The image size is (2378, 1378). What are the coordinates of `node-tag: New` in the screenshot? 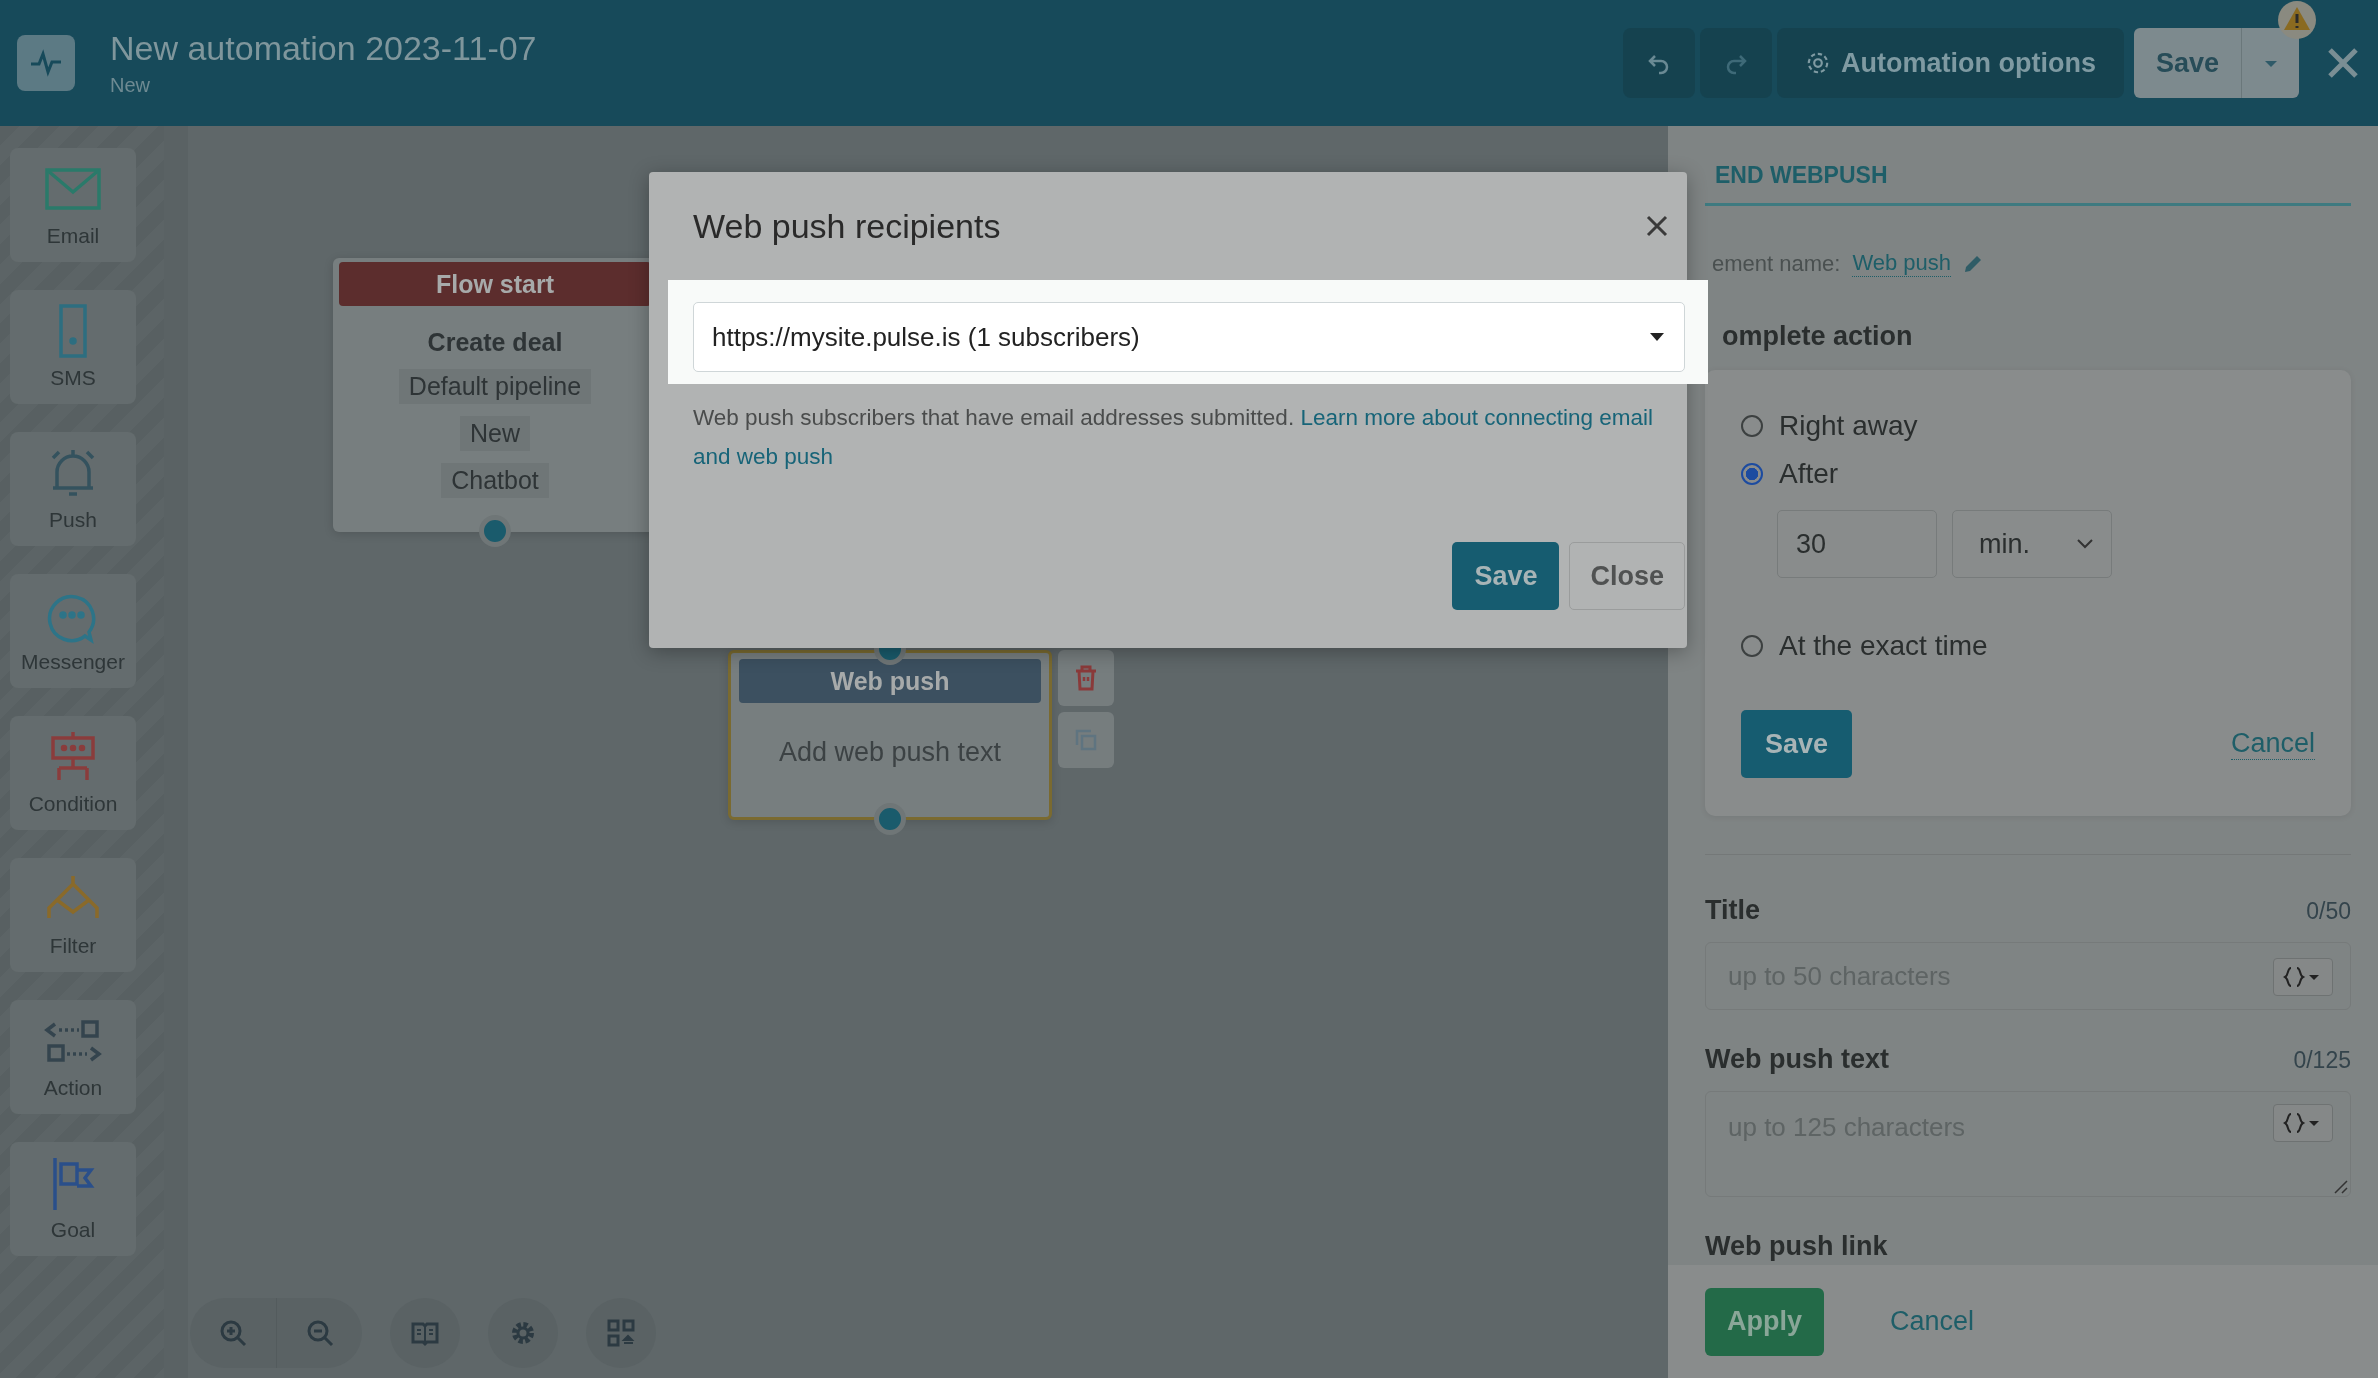 It's located at (495, 433).